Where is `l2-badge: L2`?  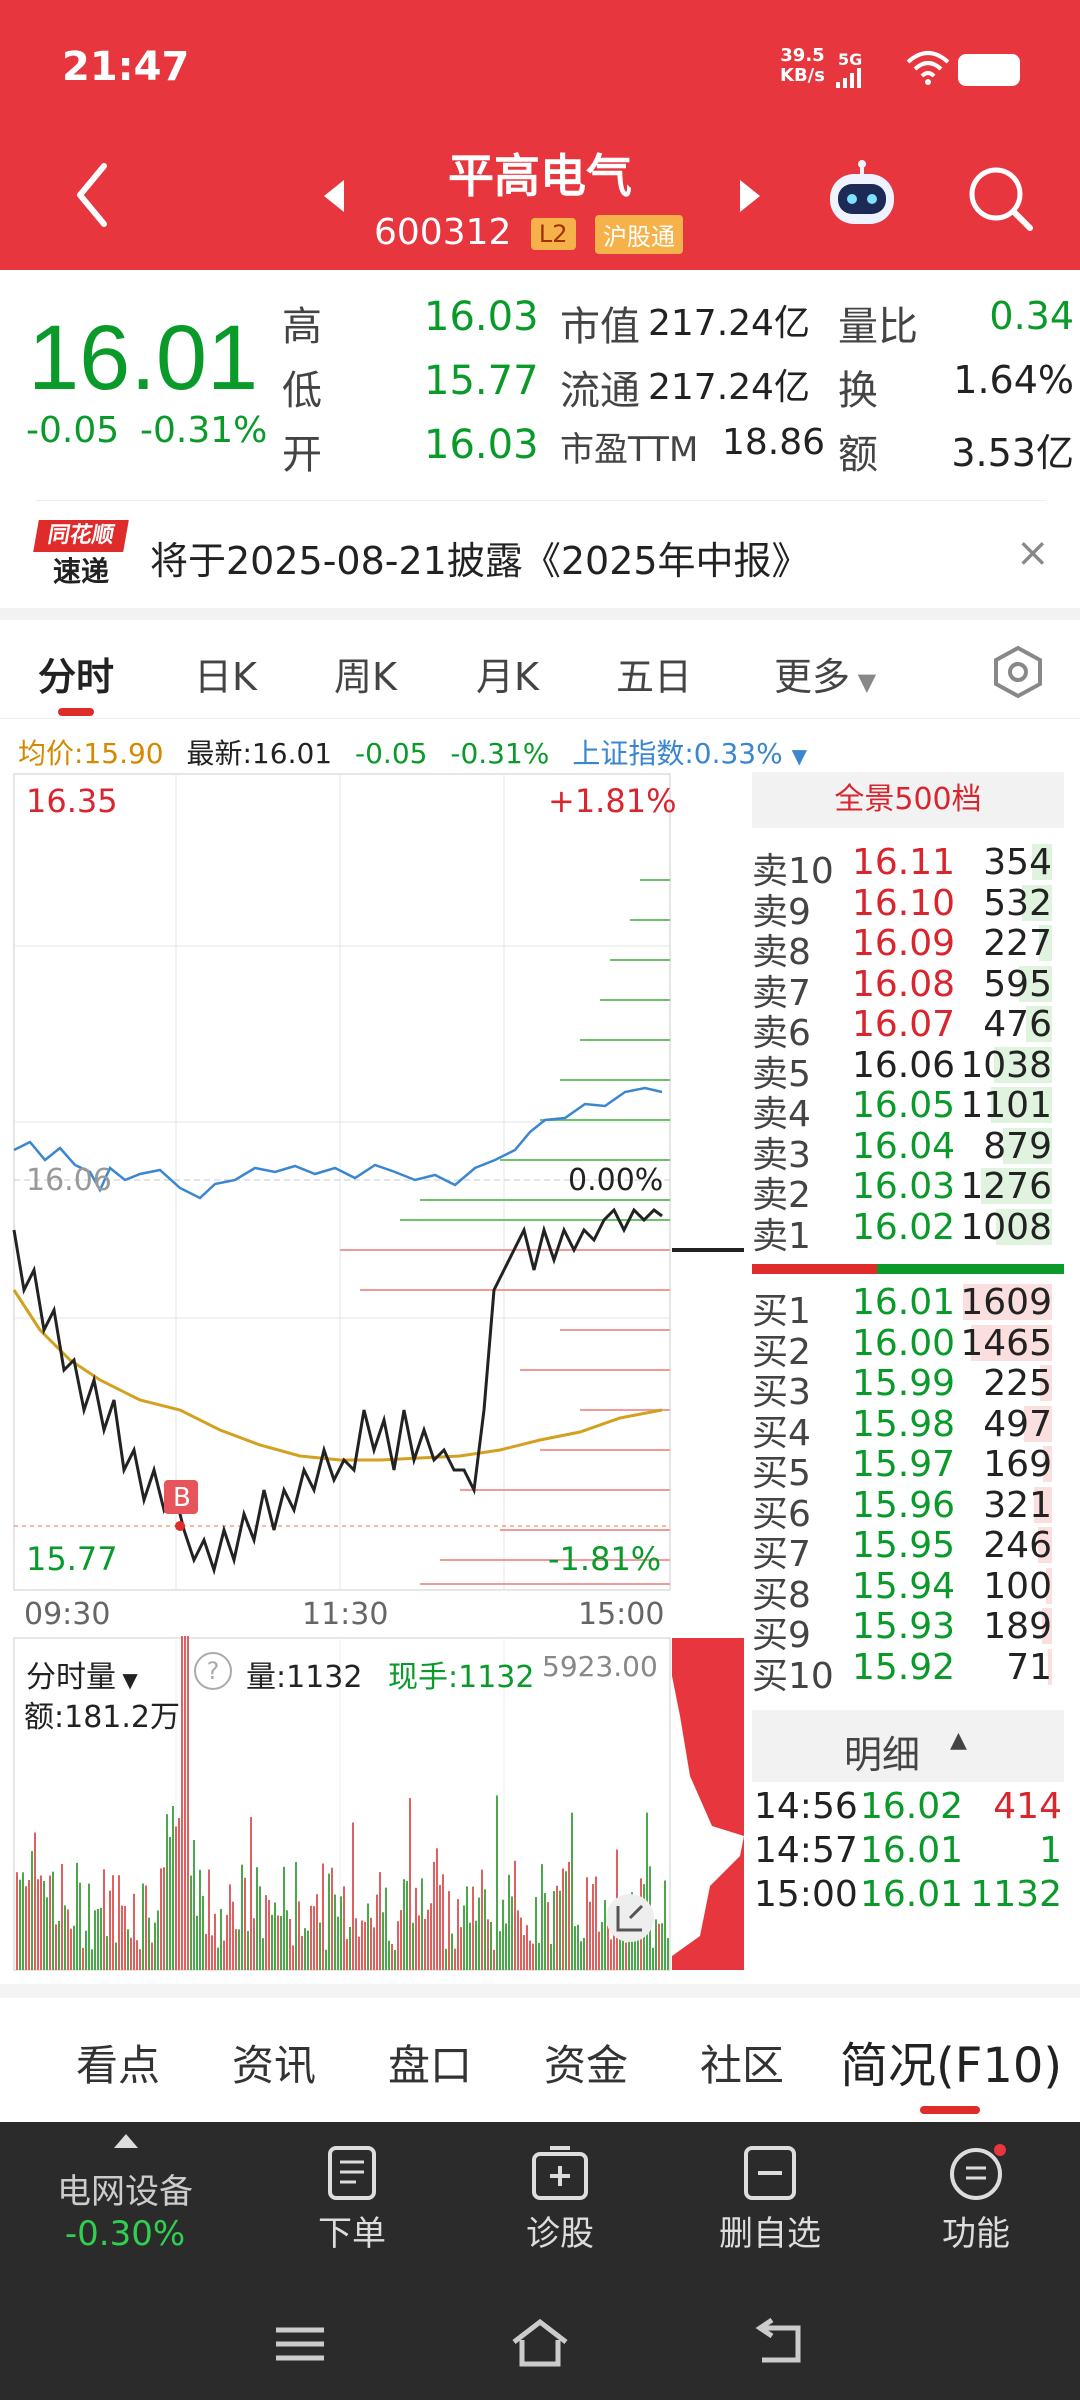 l2-badge: L2 is located at coordinates (553, 234).